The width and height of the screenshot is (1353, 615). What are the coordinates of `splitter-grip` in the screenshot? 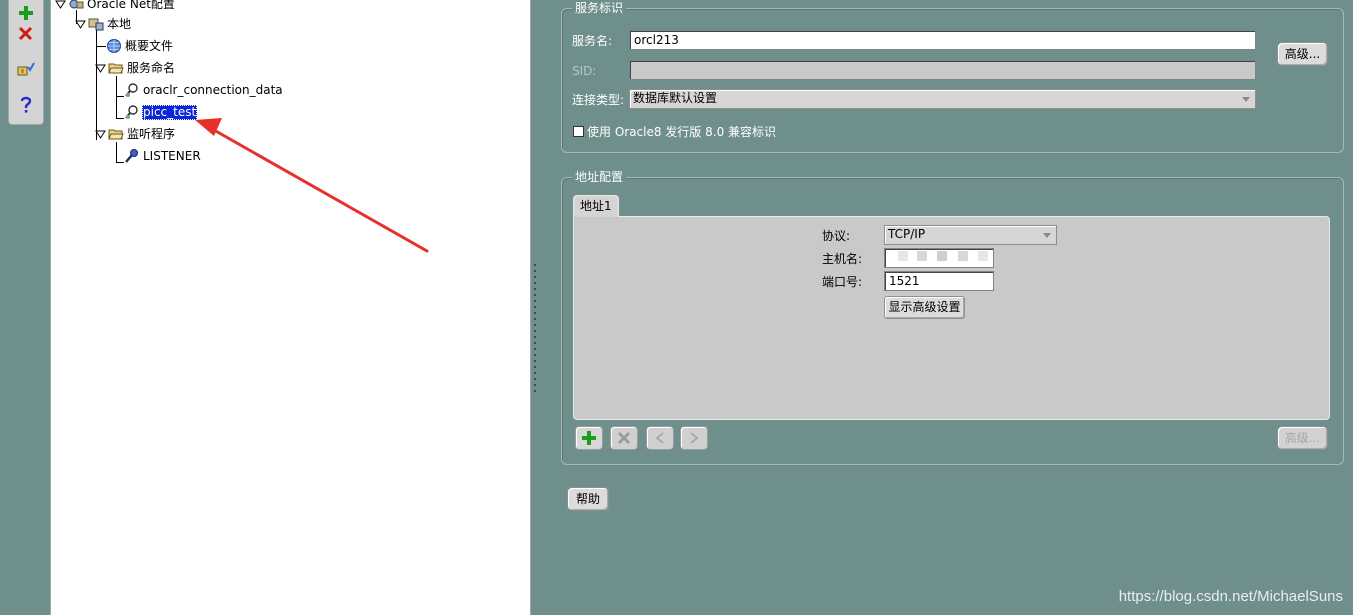 It's located at (535, 328).